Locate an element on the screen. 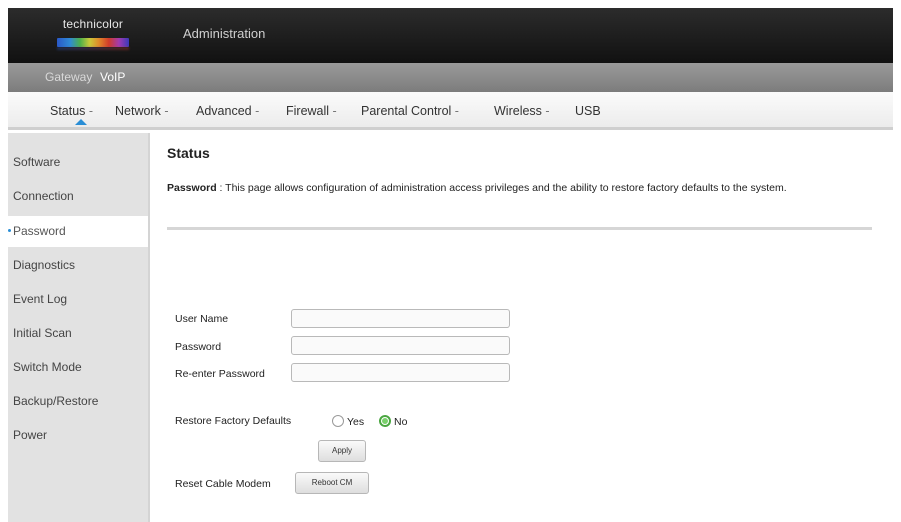 This screenshot has height=522, width=901. sidebar-item-switch-mode: Switch Mode is located at coordinates (78, 367).